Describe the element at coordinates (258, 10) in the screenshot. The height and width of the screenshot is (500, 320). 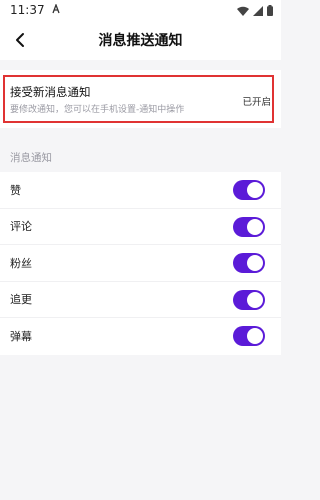
I see `signal-icon` at that location.